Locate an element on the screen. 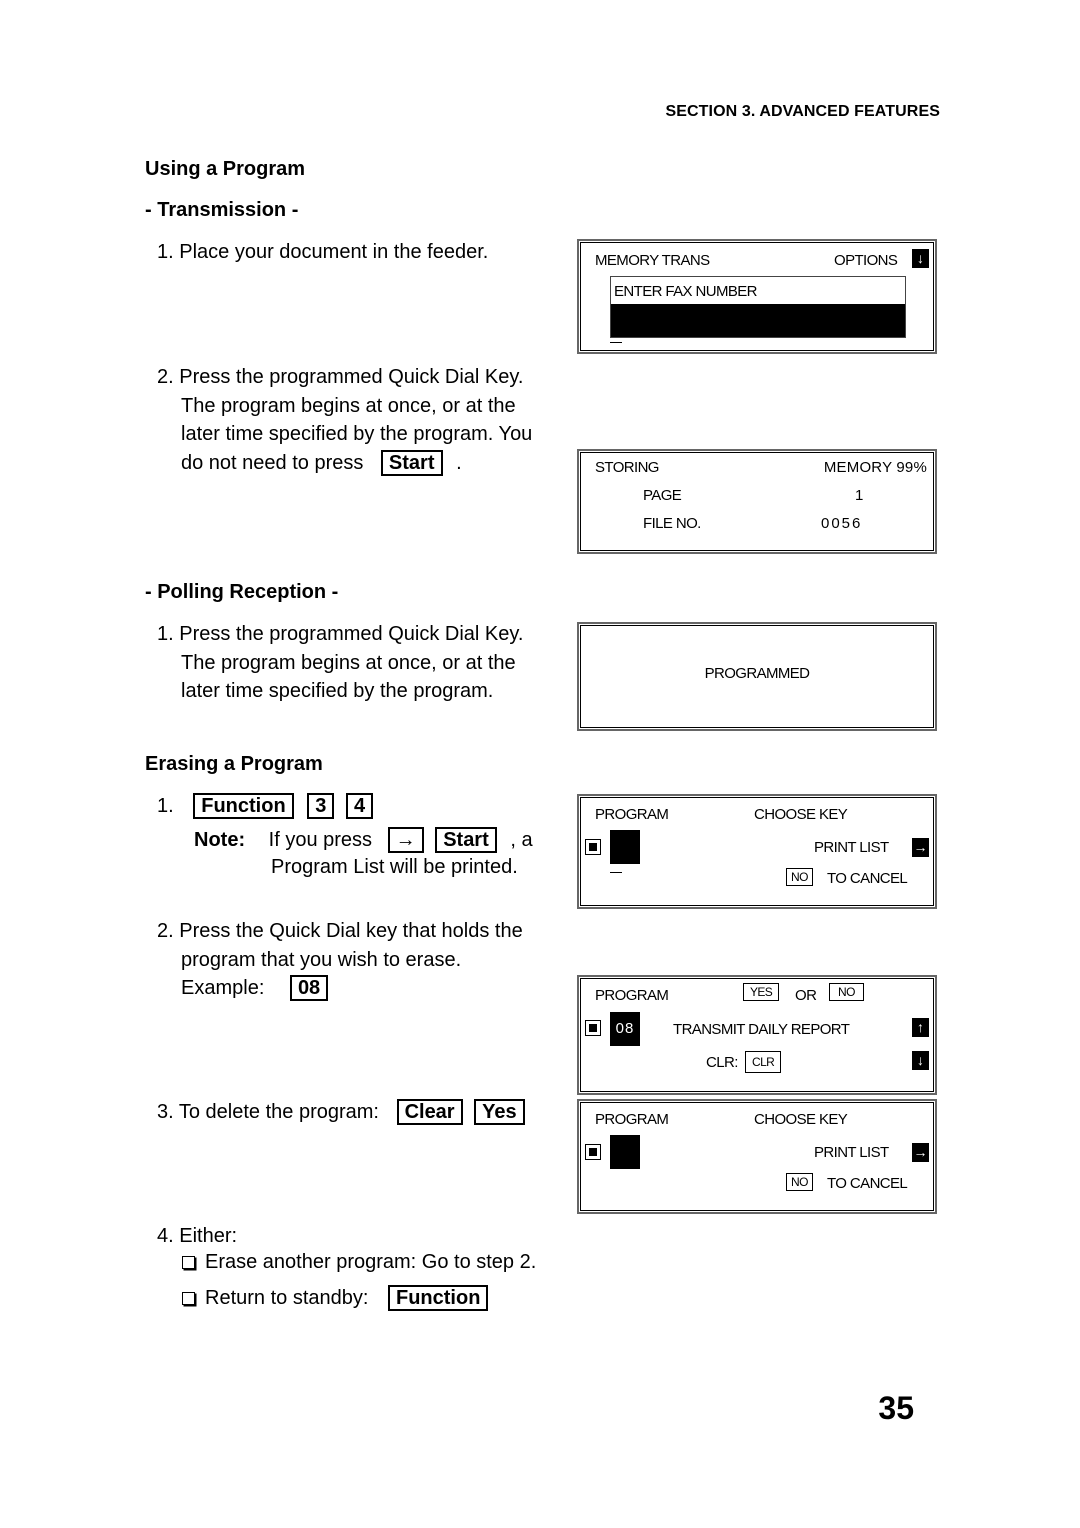 The height and width of the screenshot is (1528, 1080). note-text: , a is located at coordinates (521, 840).